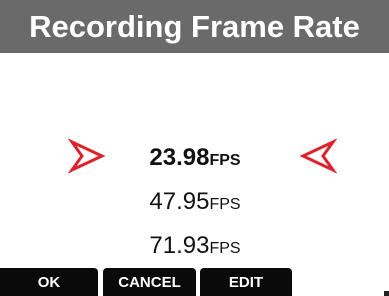  Describe the element at coordinates (149, 282) in the screenshot. I see `cancel-button: CANCEL` at that location.